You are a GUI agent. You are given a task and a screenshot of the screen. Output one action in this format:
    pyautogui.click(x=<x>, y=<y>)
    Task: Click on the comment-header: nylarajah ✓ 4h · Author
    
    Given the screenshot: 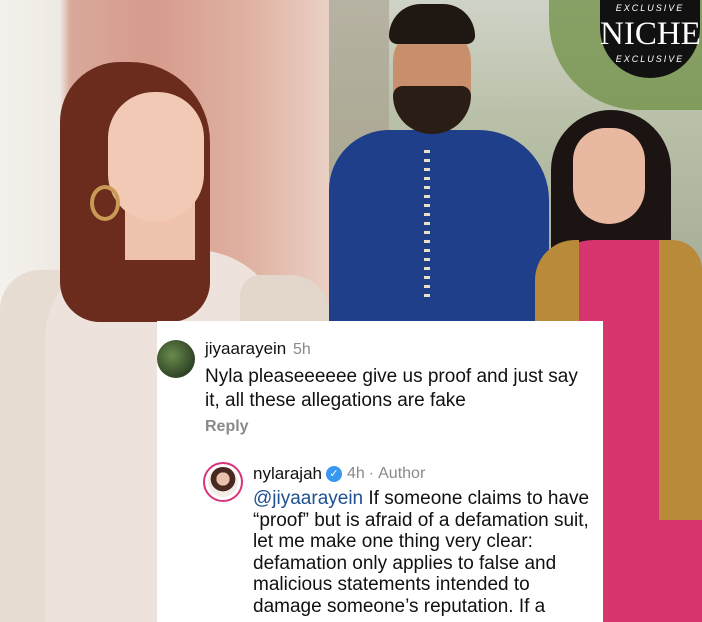 What is the action you would take?
    pyautogui.click(x=339, y=474)
    